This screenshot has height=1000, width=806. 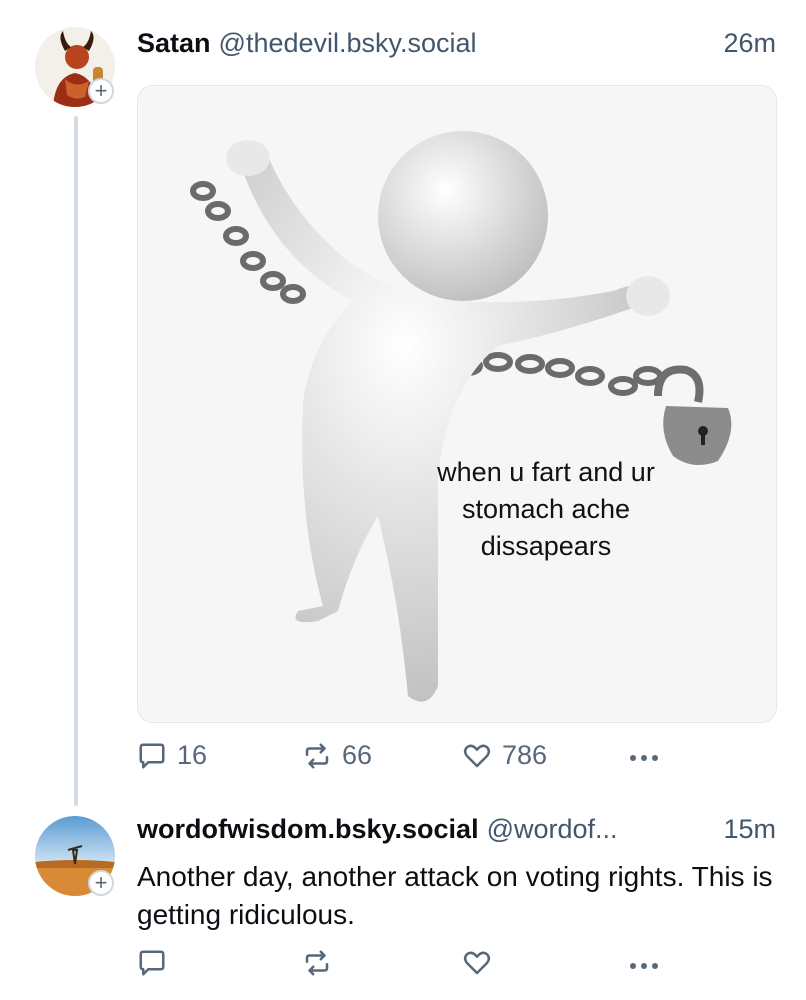 I want to click on like-button, so click(x=477, y=963).